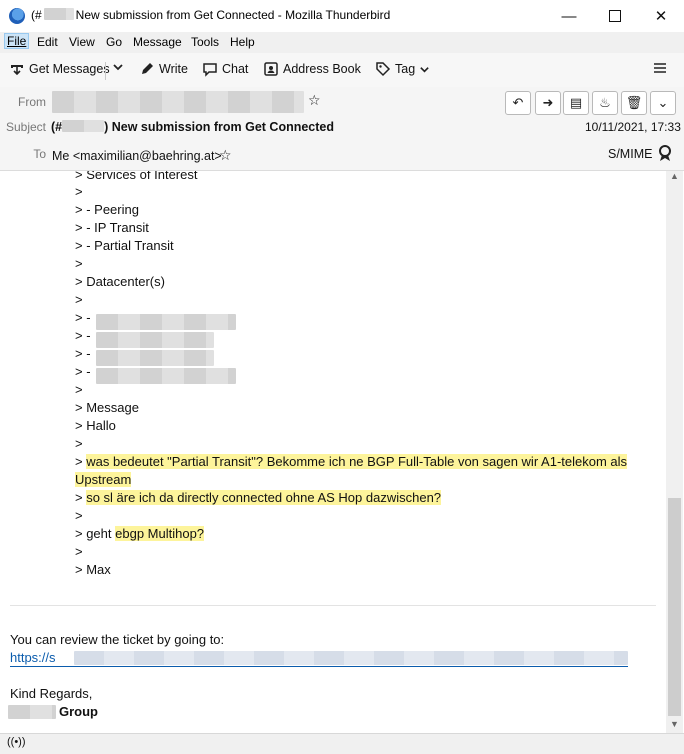  I want to click on online-status-icon: ((•)), so click(16, 742).